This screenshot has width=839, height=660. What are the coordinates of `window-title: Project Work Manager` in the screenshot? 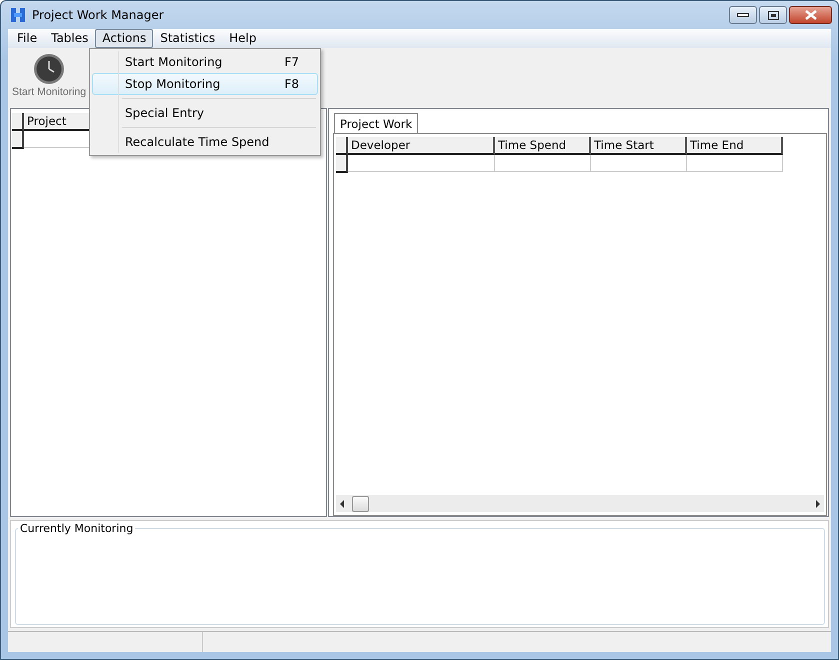 It's located at (98, 15).